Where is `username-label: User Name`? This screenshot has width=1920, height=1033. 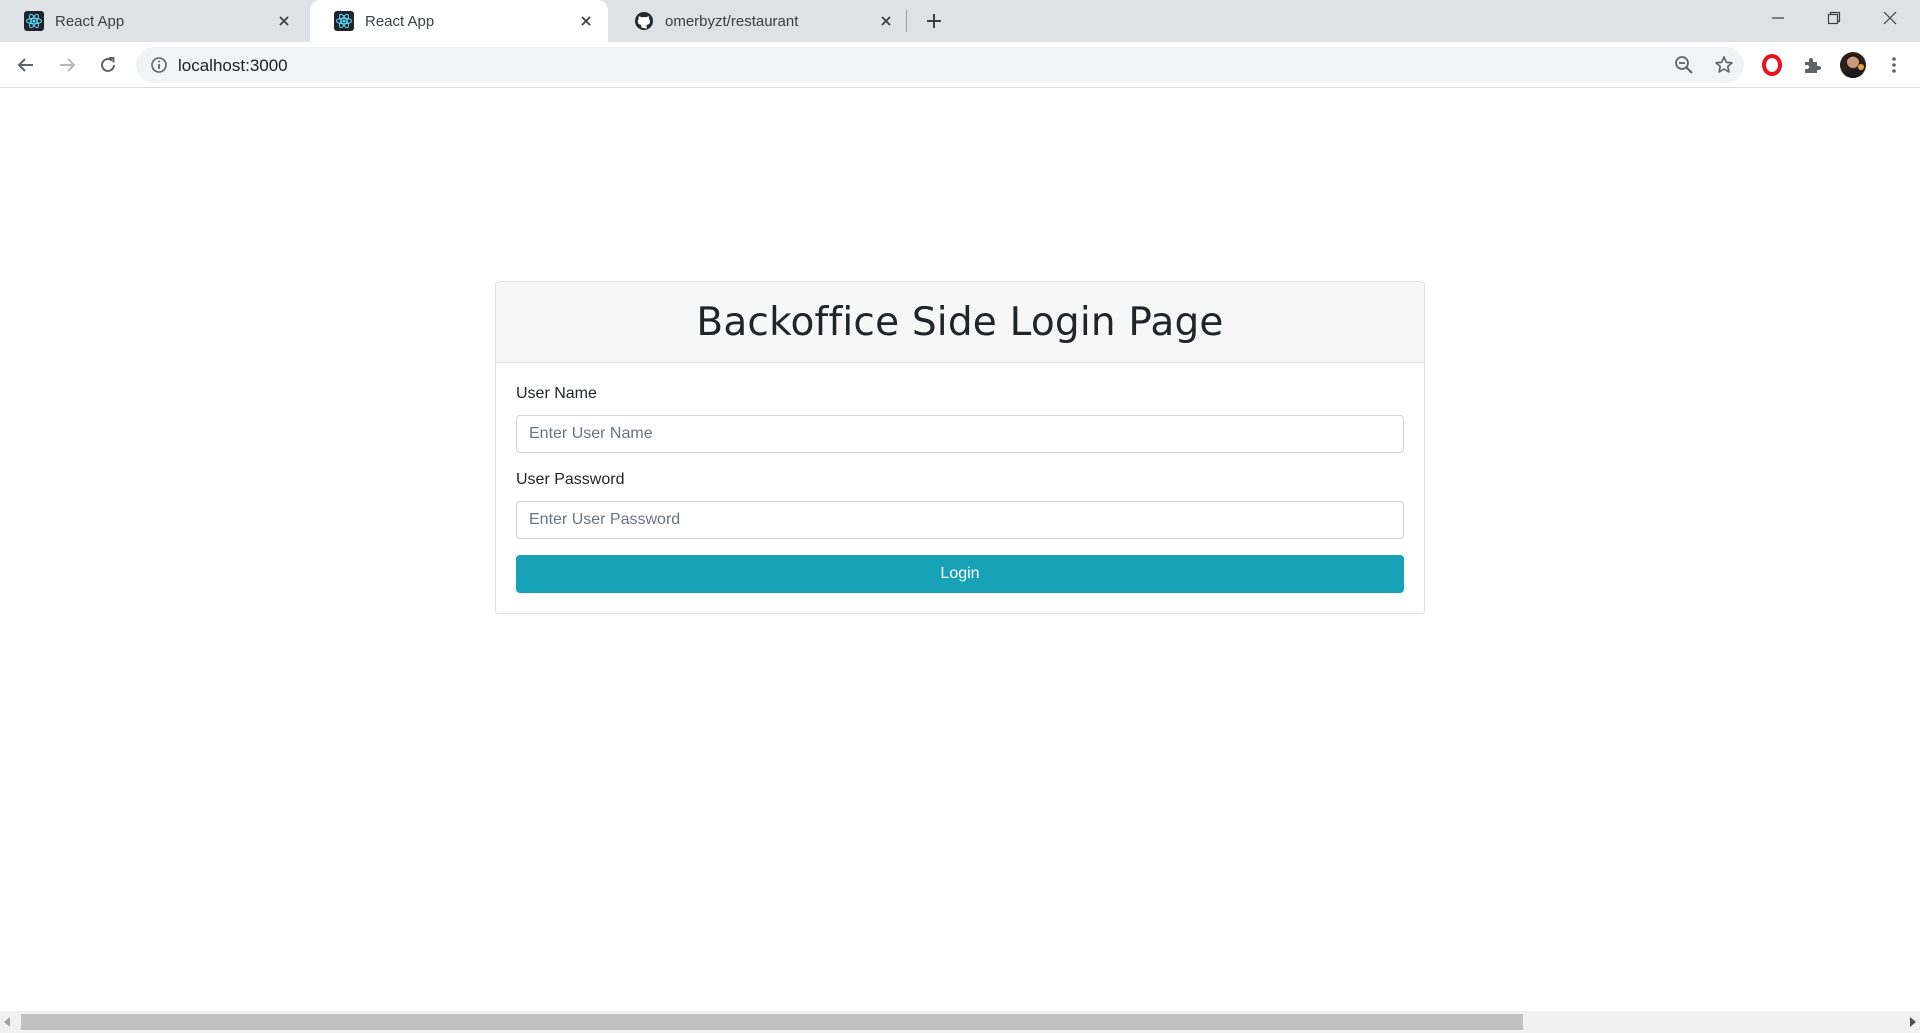
username-label: User Name is located at coordinates (556, 393).